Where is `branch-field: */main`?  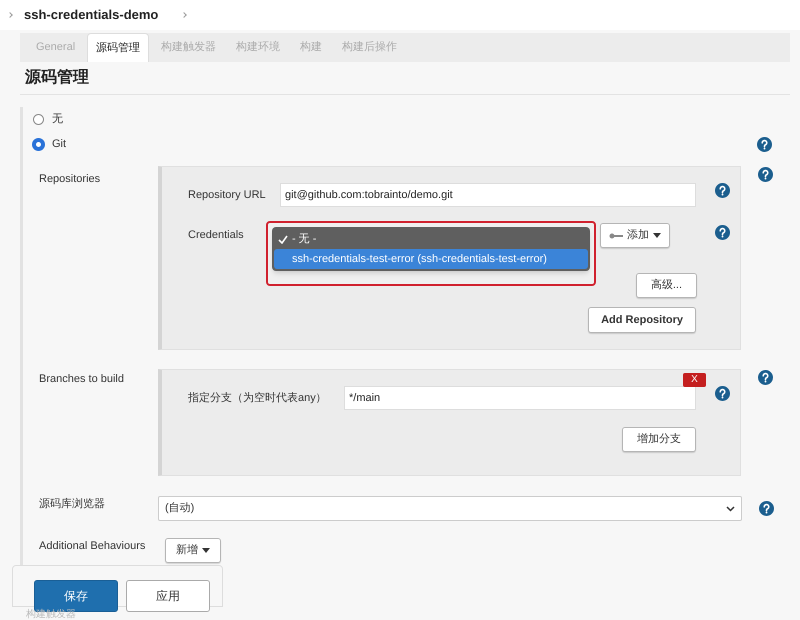 branch-field: */main is located at coordinates (520, 398).